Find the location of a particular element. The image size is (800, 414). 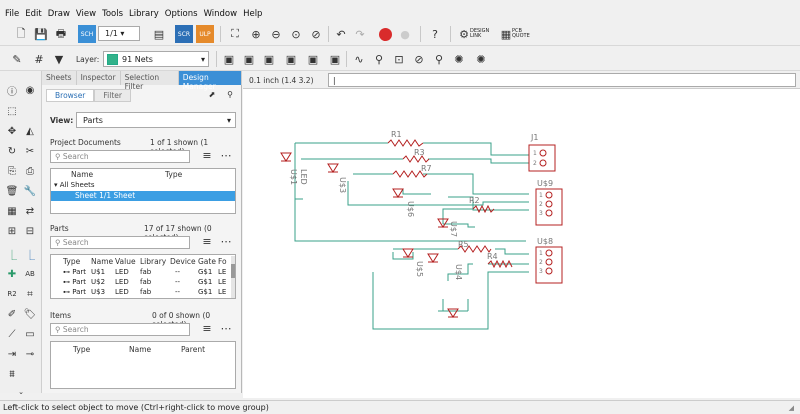

junction-icon: ✚ is located at coordinates (12, 274).